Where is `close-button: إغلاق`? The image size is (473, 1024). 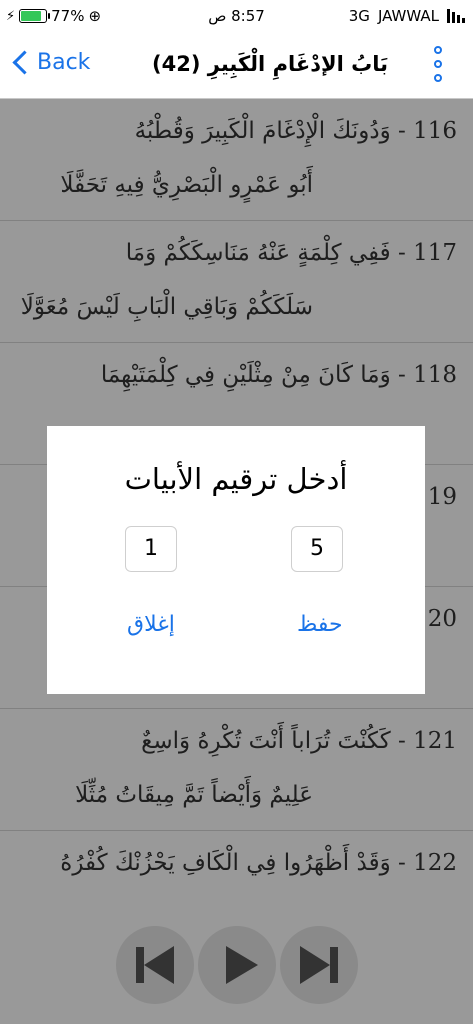
close-button: إغلاق is located at coordinates (151, 624).